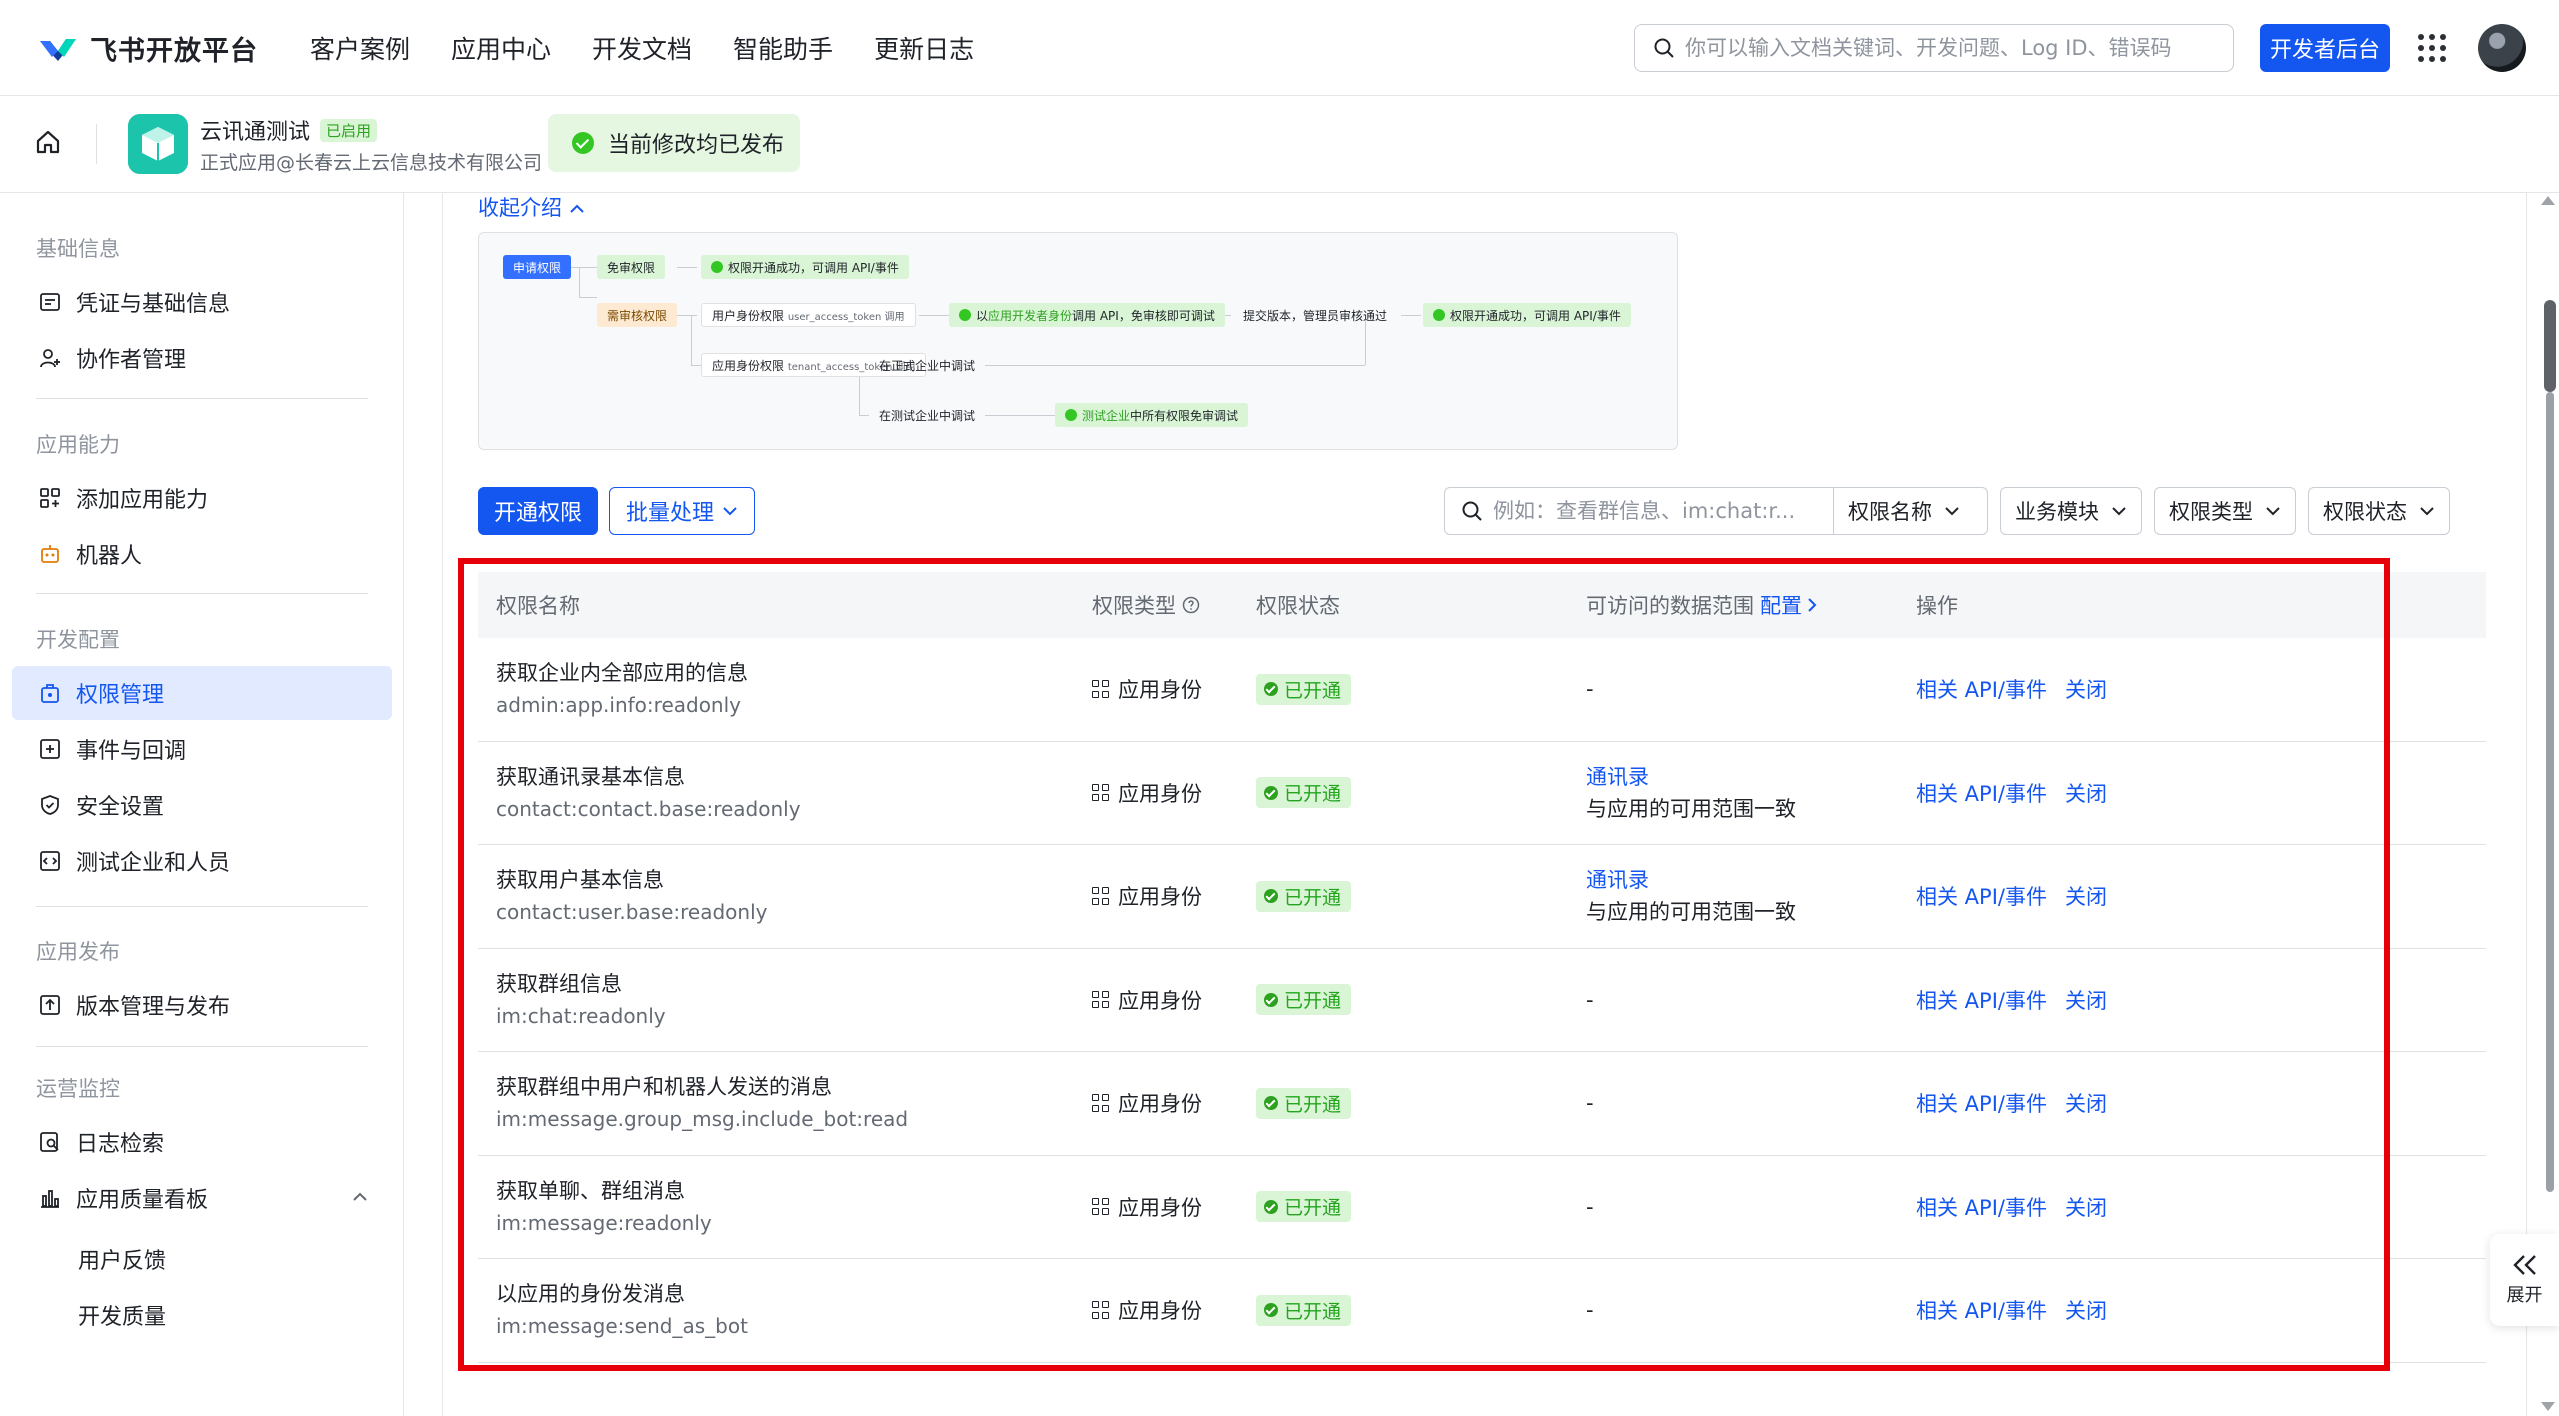 Image resolution: width=2559 pixels, height=1416 pixels. I want to click on sidebar-item-versions: 版本管理与发布, so click(202, 1005).